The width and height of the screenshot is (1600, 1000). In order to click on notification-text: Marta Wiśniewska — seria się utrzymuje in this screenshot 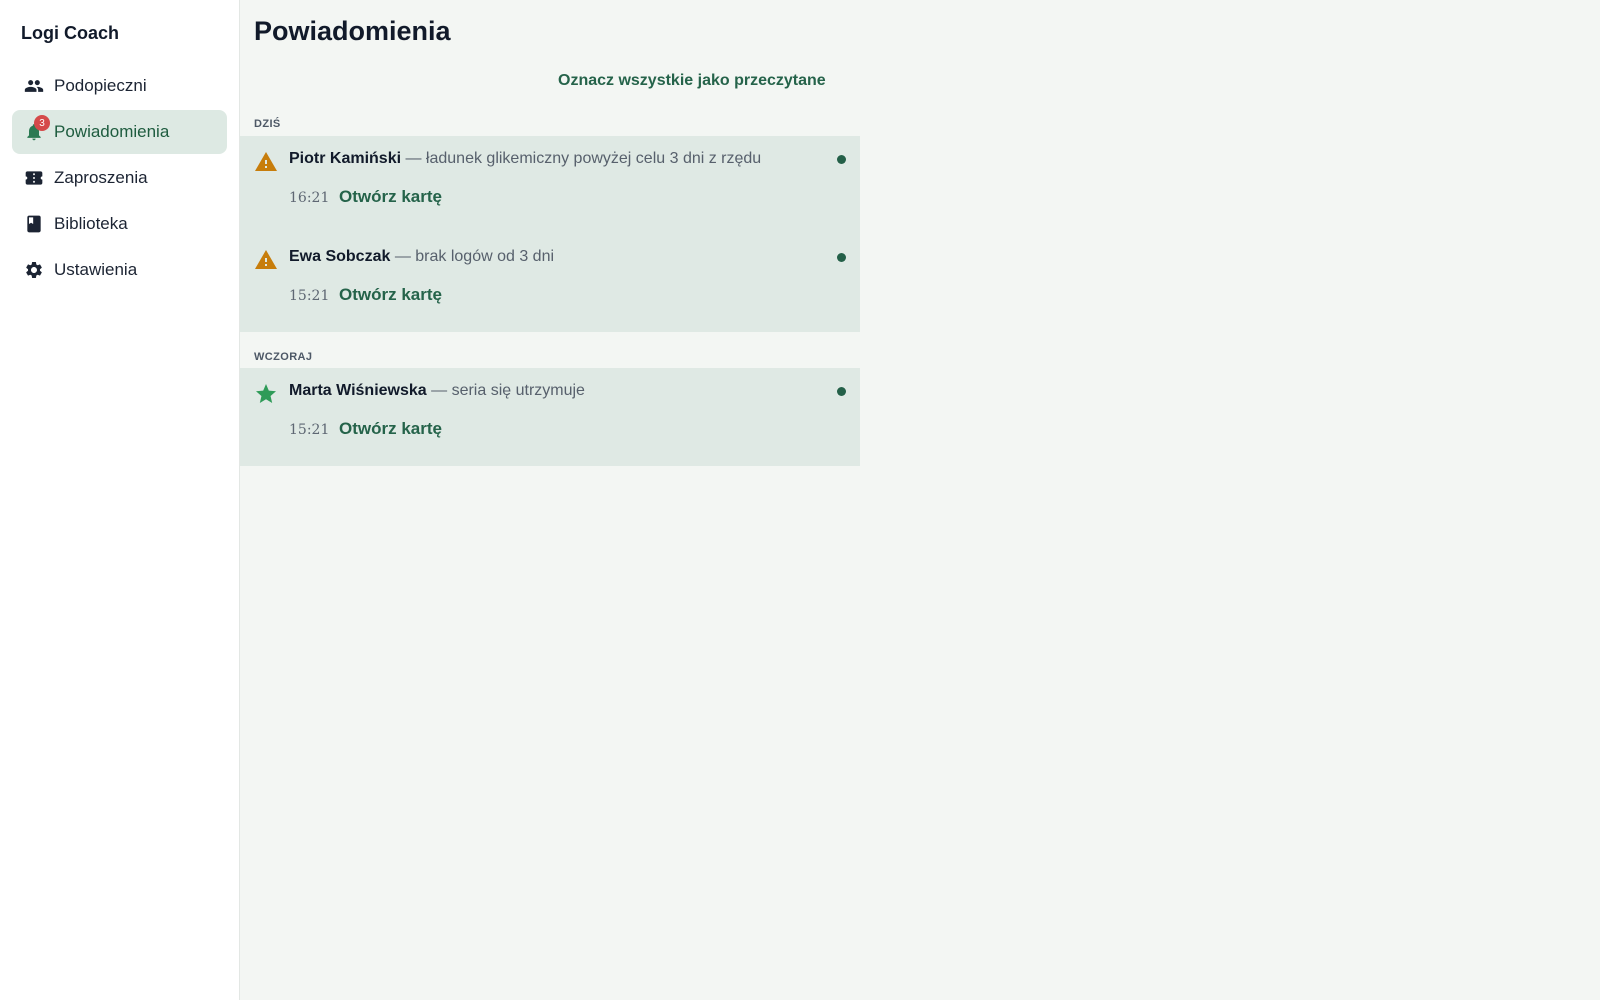, I will do `click(437, 391)`.